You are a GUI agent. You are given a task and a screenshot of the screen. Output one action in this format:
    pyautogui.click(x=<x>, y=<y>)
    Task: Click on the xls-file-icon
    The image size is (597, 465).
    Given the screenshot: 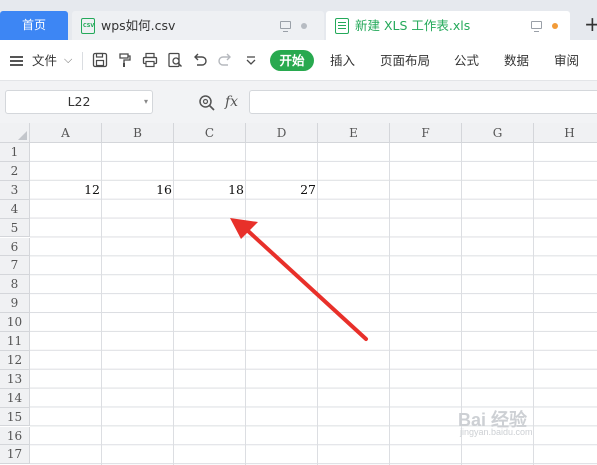 What is the action you would take?
    pyautogui.click(x=342, y=26)
    